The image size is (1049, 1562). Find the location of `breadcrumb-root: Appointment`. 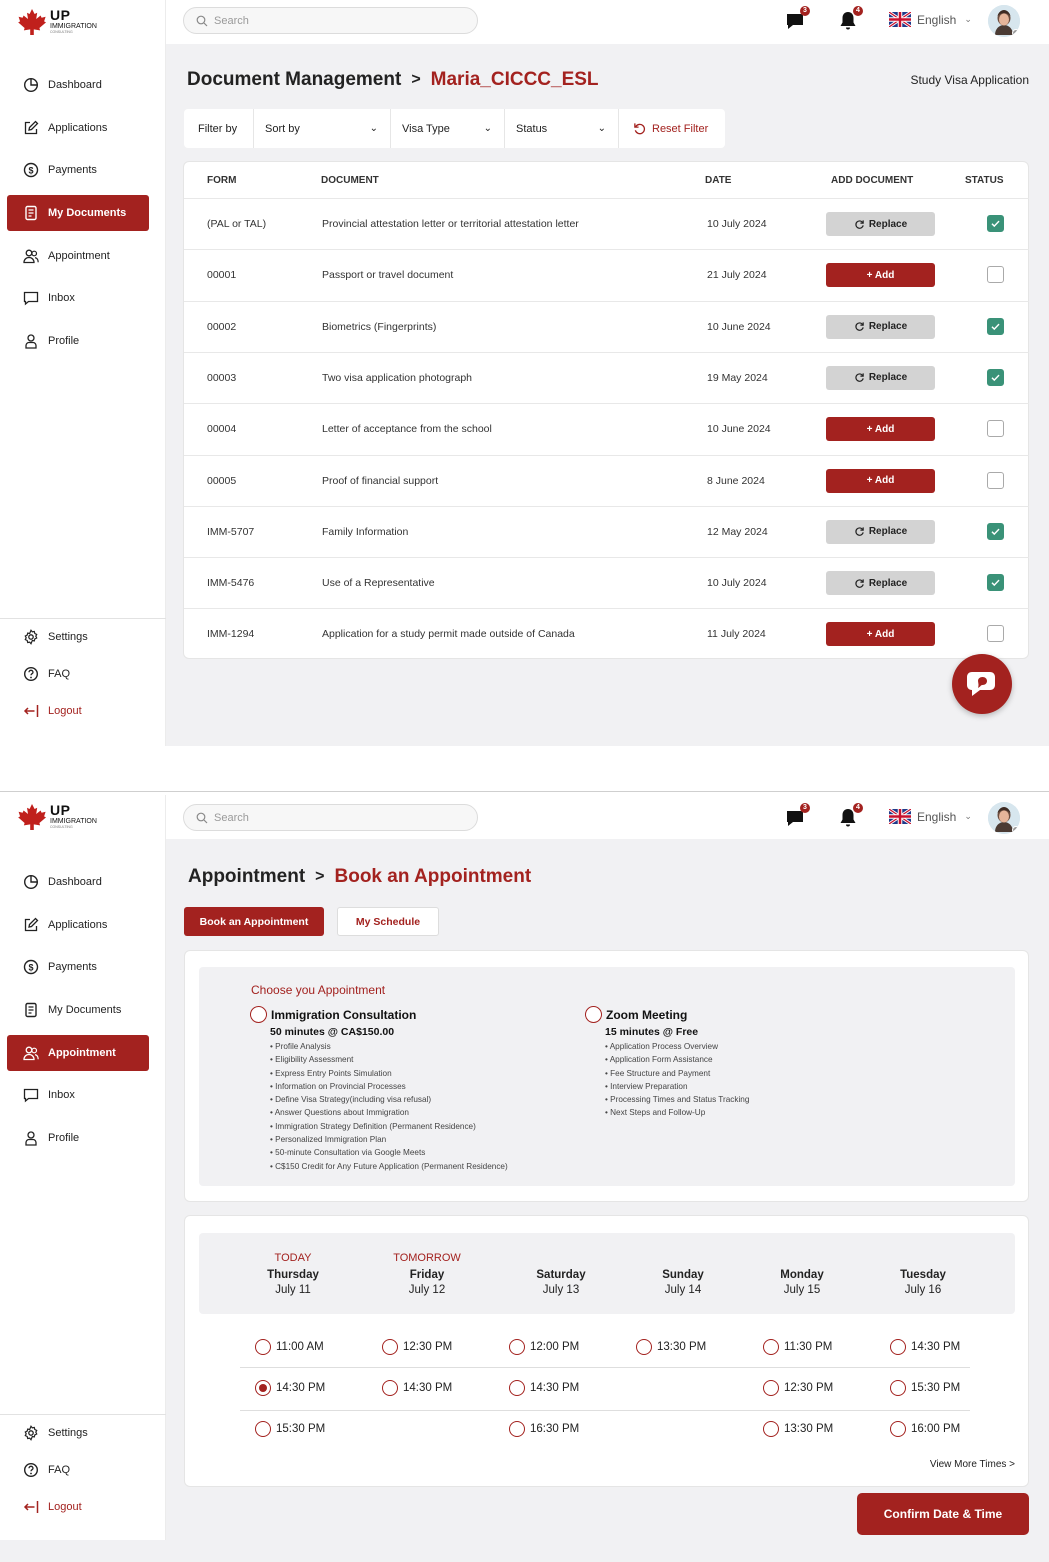

breadcrumb-root: Appointment is located at coordinates (246, 877).